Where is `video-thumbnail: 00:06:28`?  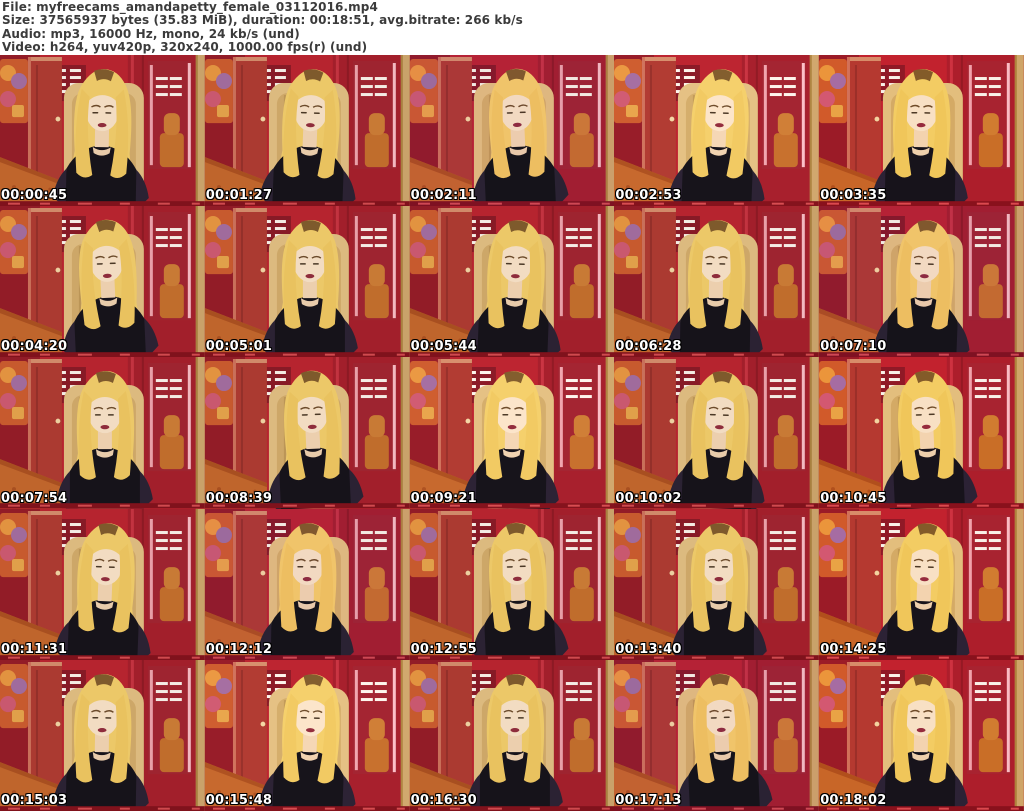 video-thumbnail: 00:06:28 is located at coordinates (717, 282).